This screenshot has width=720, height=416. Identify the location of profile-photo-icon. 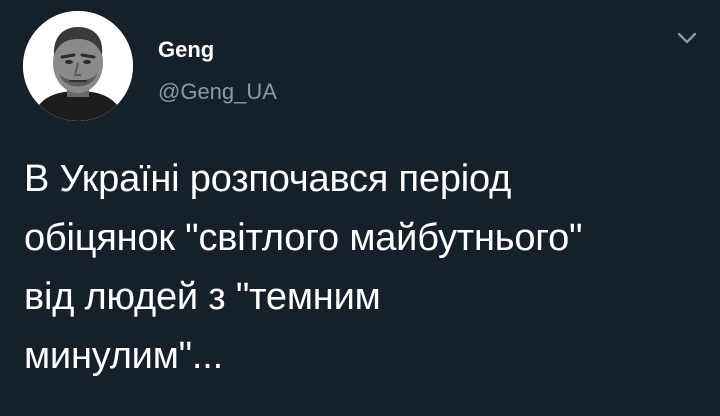
(78, 66).